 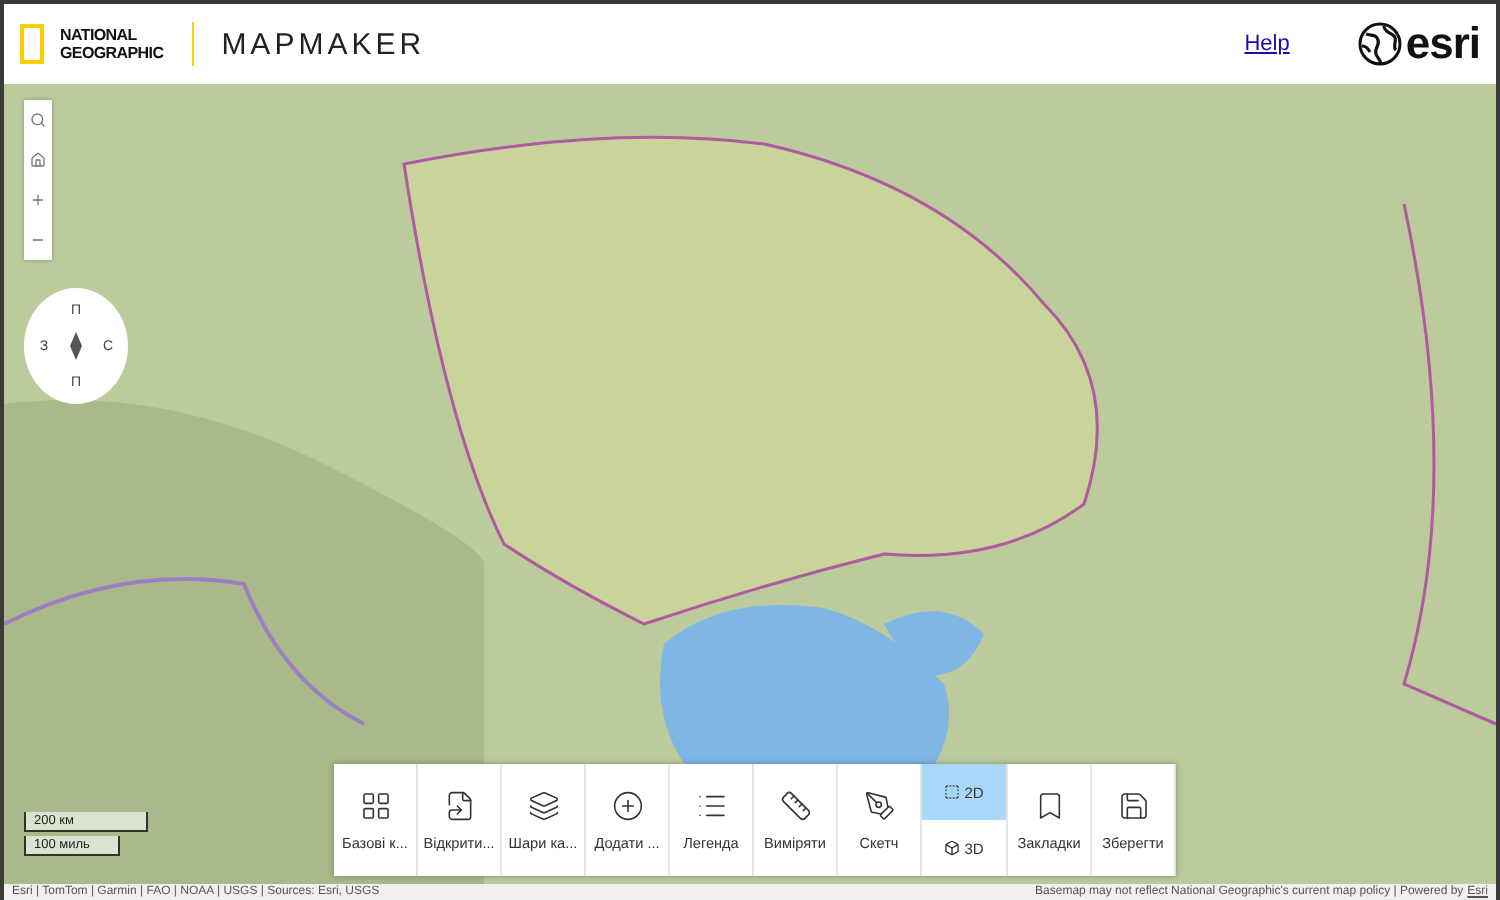 What do you see at coordinates (76, 346) in the screenshot?
I see `compass-needle-icon` at bounding box center [76, 346].